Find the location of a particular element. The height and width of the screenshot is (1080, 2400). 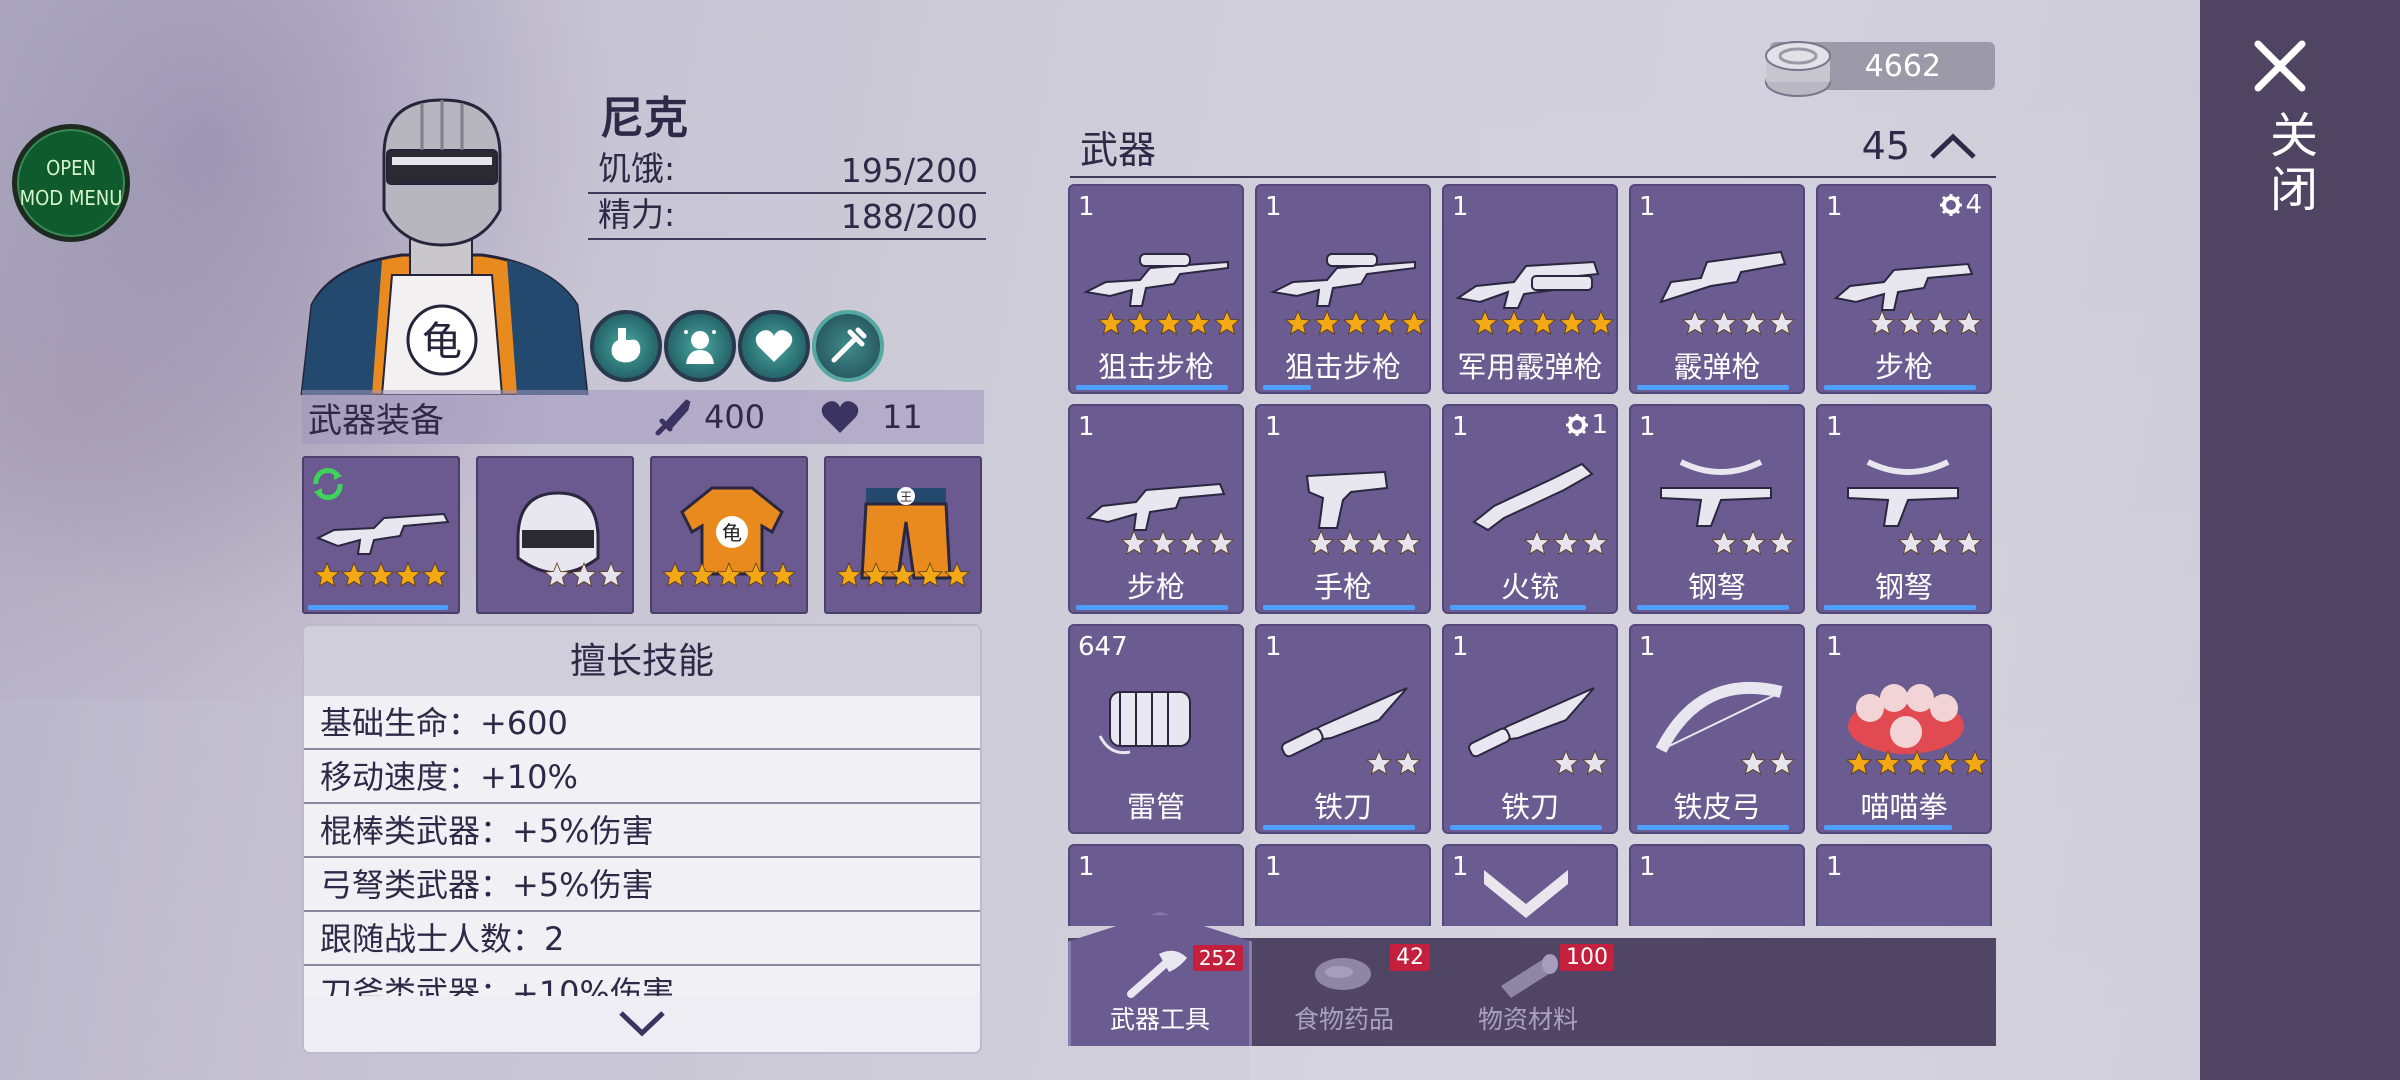

tab-badge: 42 is located at coordinates (1410, 957).